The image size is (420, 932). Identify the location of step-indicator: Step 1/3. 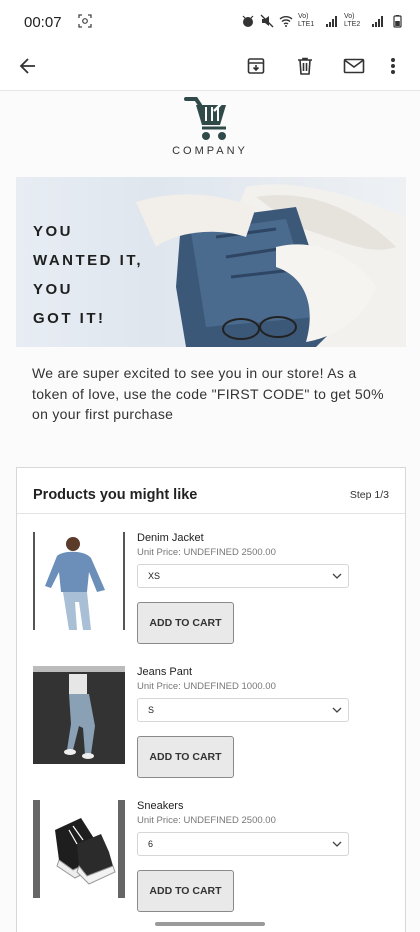
(369, 495).